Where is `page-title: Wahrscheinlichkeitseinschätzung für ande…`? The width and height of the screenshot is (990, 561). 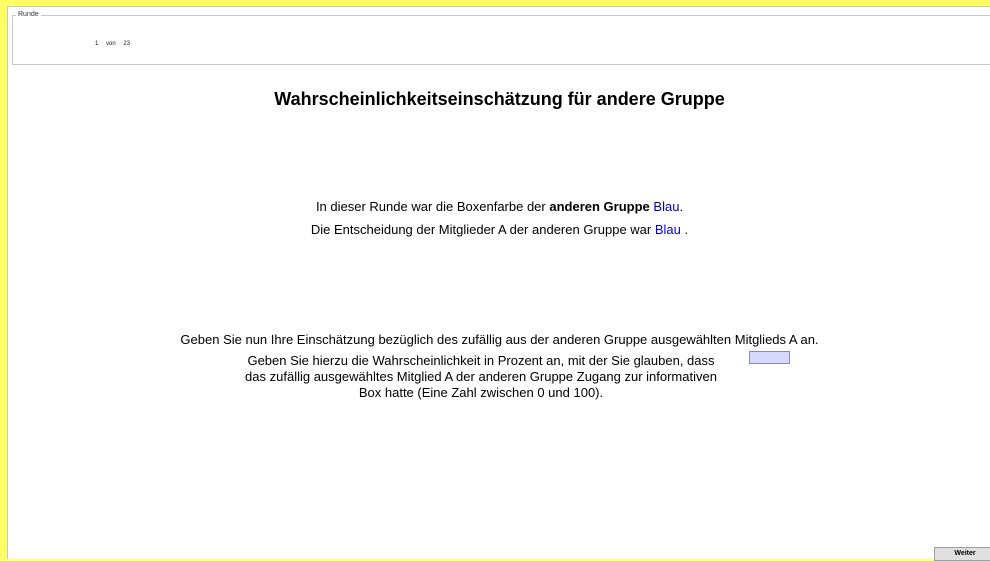 page-title: Wahrscheinlichkeitseinschätzung für ande… is located at coordinates (499, 99).